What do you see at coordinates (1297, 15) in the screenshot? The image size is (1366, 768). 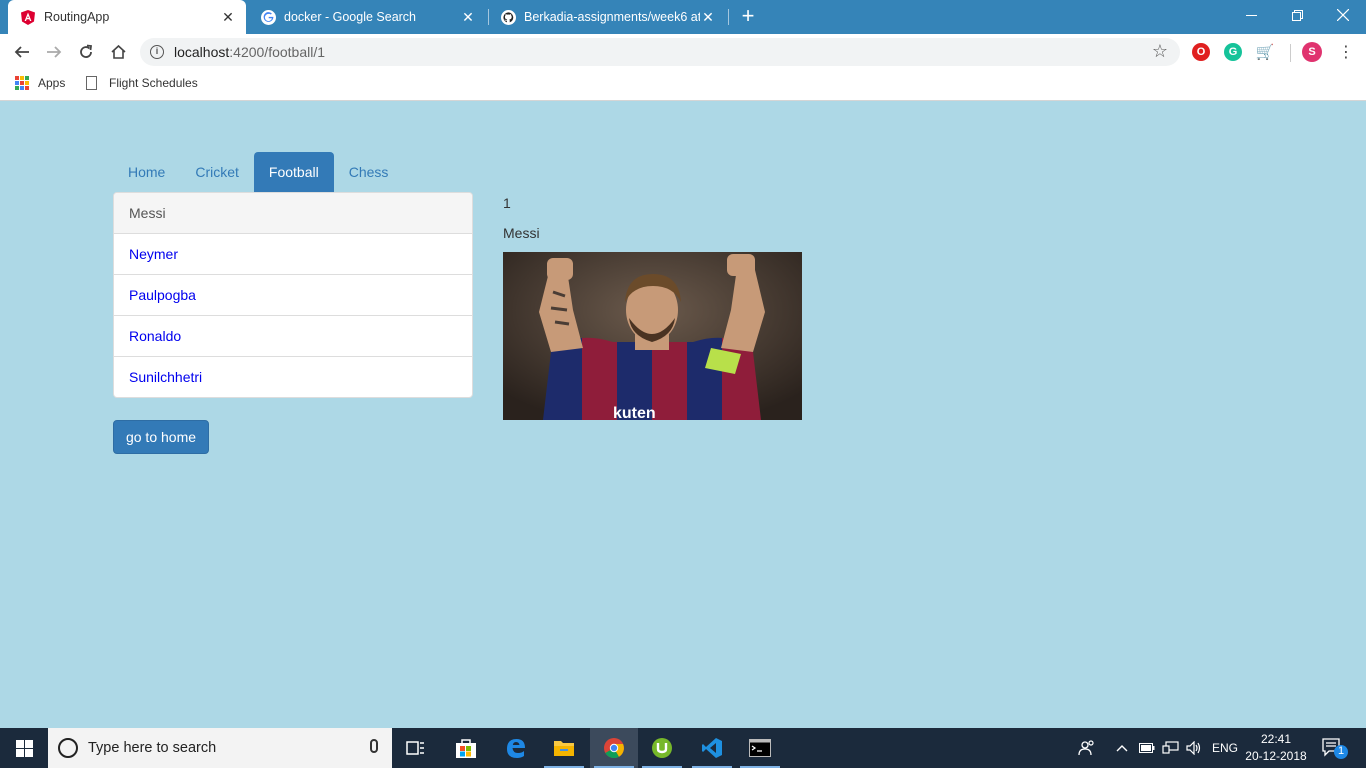 I see `restore-icon` at bounding box center [1297, 15].